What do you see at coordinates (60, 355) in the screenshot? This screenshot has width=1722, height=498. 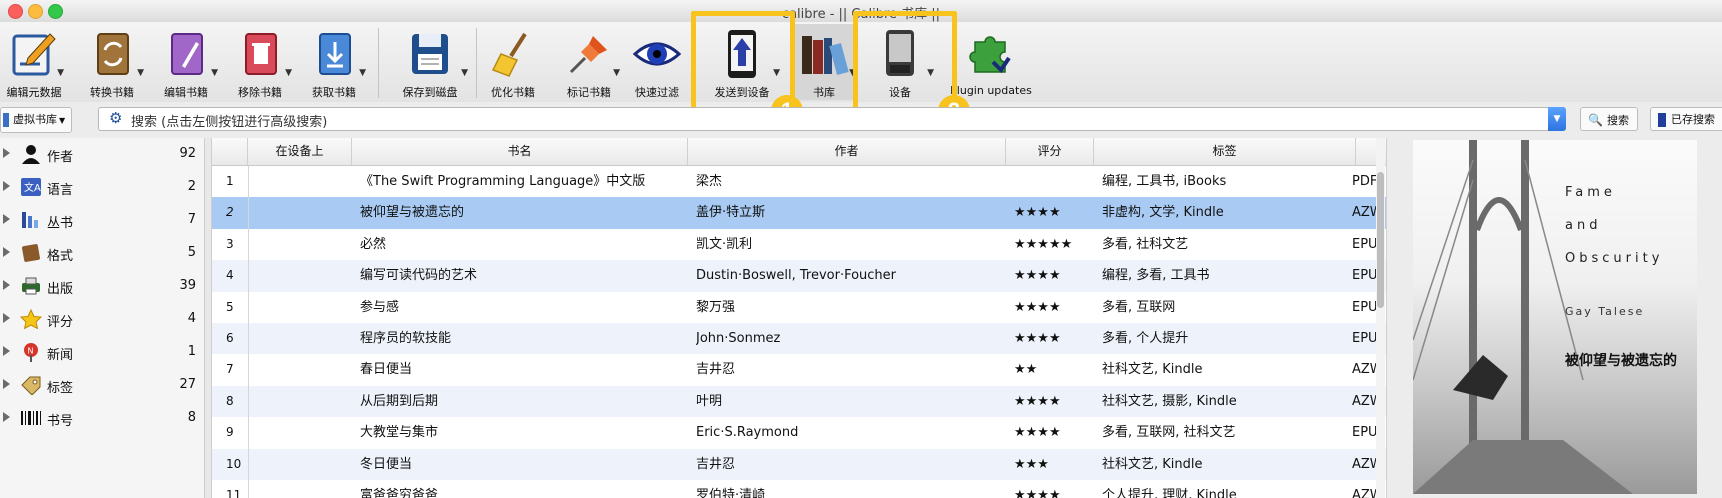 I see `sidebar-item-label: 新闻` at bounding box center [60, 355].